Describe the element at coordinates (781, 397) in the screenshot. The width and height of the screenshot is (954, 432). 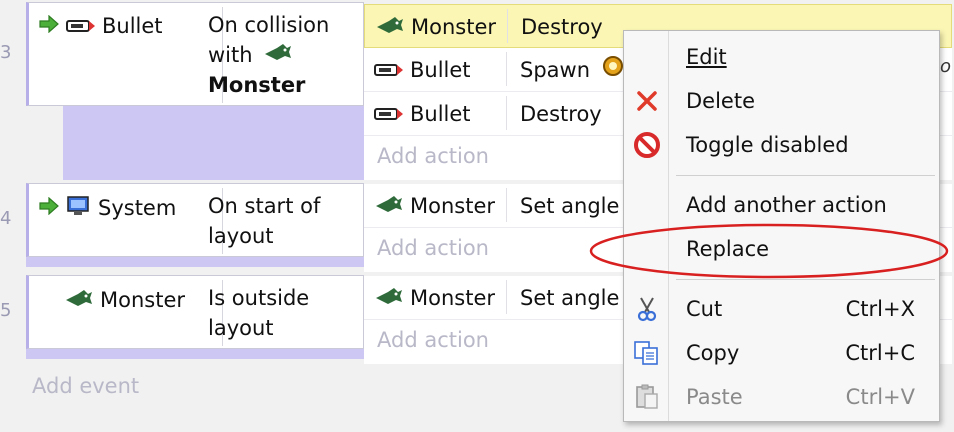
I see `menu-item-paste: Paste Ctrl+V` at that location.